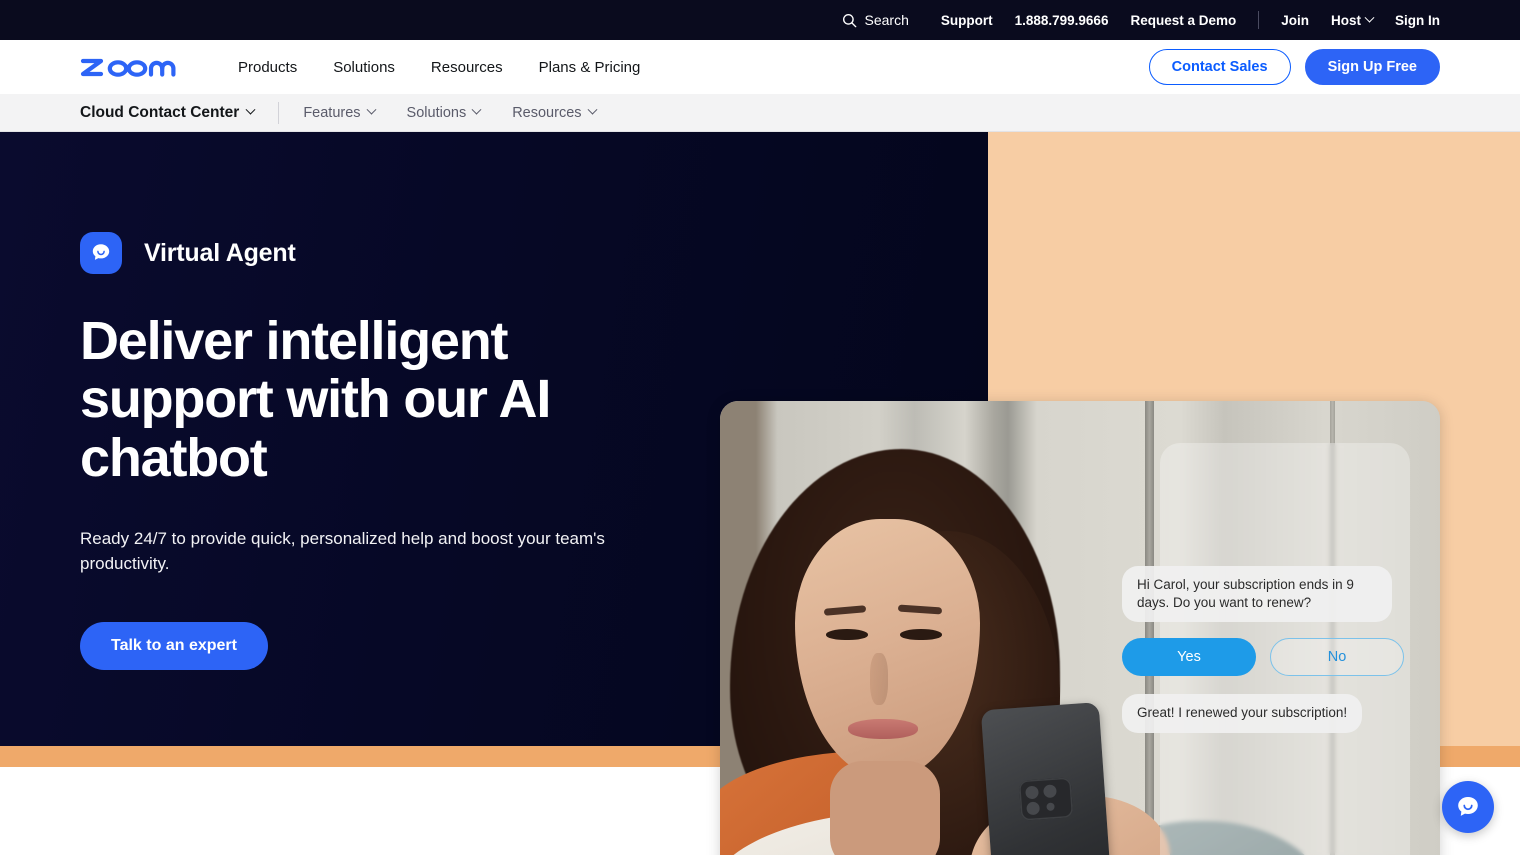 The image size is (1520, 855). I want to click on subnav-divider, so click(279, 112).